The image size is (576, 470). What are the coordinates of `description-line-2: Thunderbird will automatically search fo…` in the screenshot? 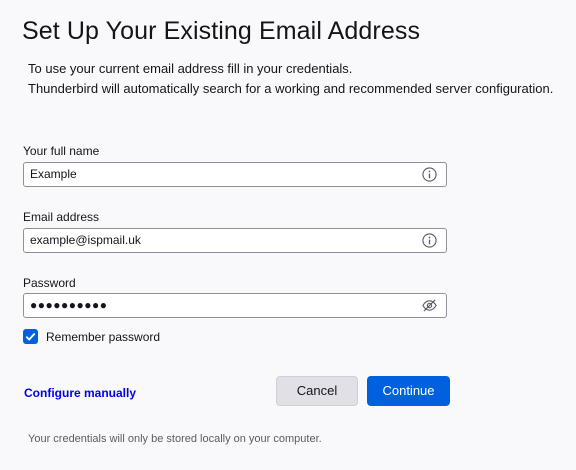 It's located at (291, 88).